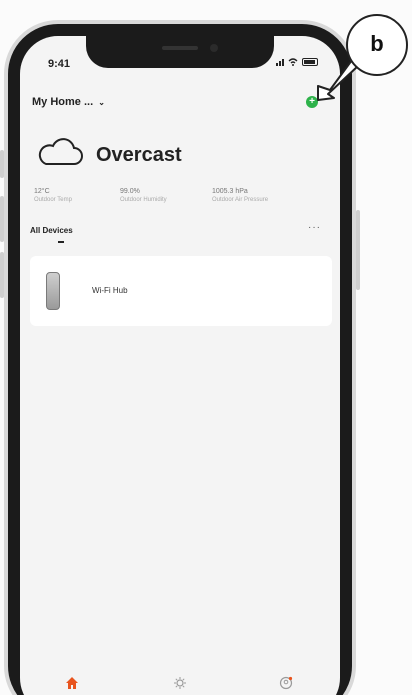 The height and width of the screenshot is (695, 412). I want to click on metric-label: Outdoor Air Pressure, so click(240, 200).